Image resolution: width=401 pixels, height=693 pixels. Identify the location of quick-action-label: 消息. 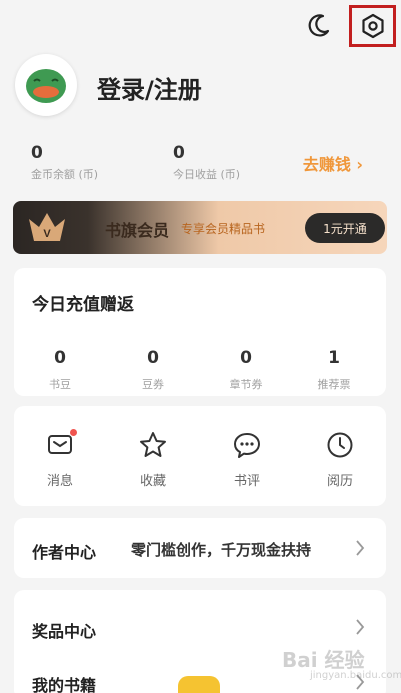
(59, 481).